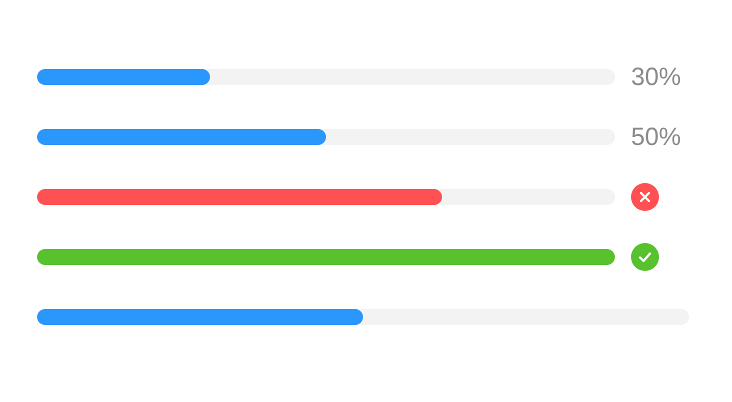  What do you see at coordinates (656, 77) in the screenshot?
I see `progress-percentage: 30%` at bounding box center [656, 77].